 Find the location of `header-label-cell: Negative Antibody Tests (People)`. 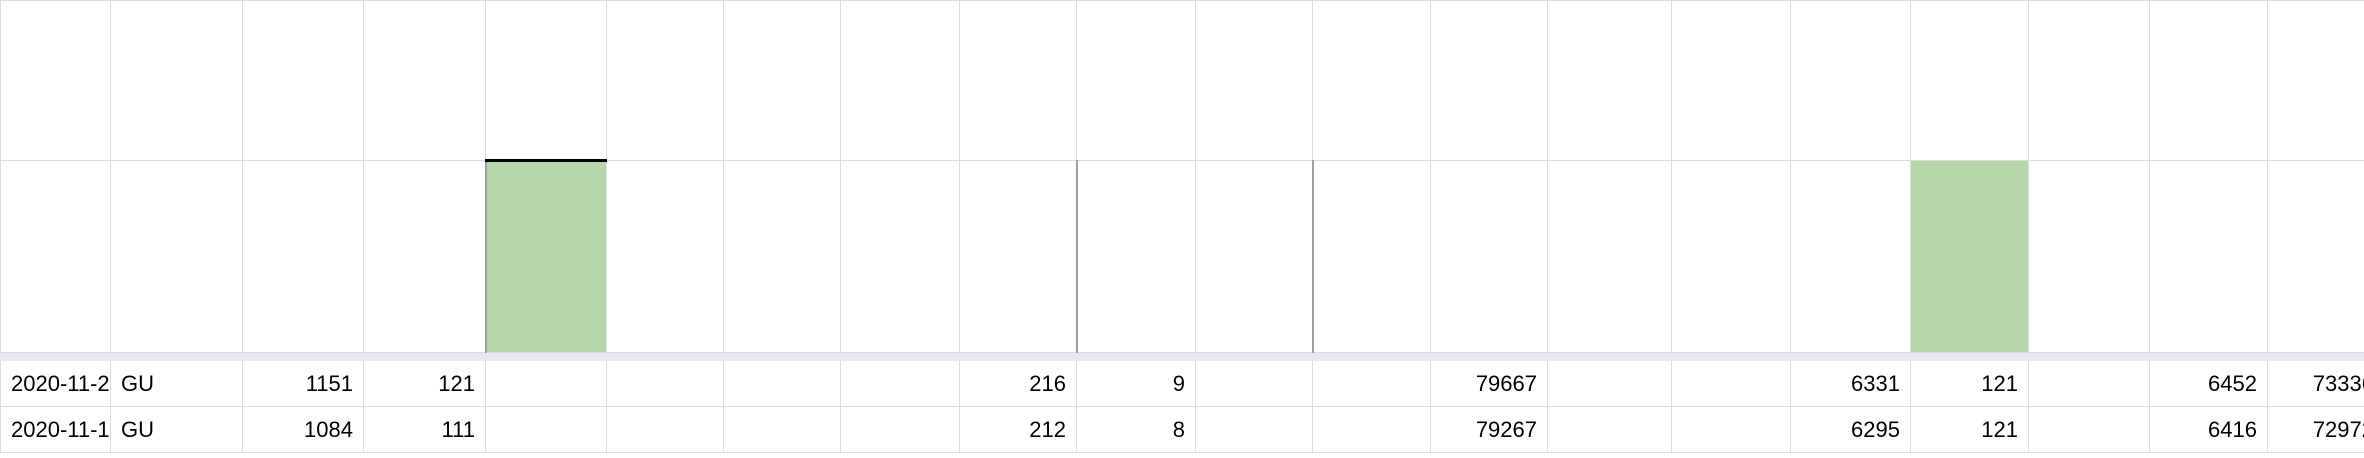

header-label-cell: Negative Antibody Tests (People) is located at coordinates (900, 256).